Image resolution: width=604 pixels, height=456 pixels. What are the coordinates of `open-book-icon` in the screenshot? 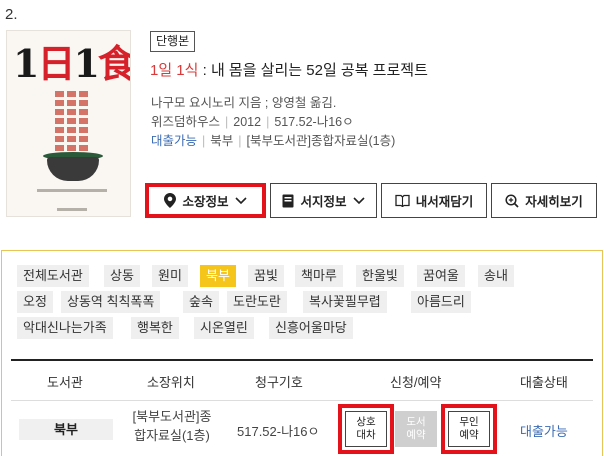 It's located at (402, 200).